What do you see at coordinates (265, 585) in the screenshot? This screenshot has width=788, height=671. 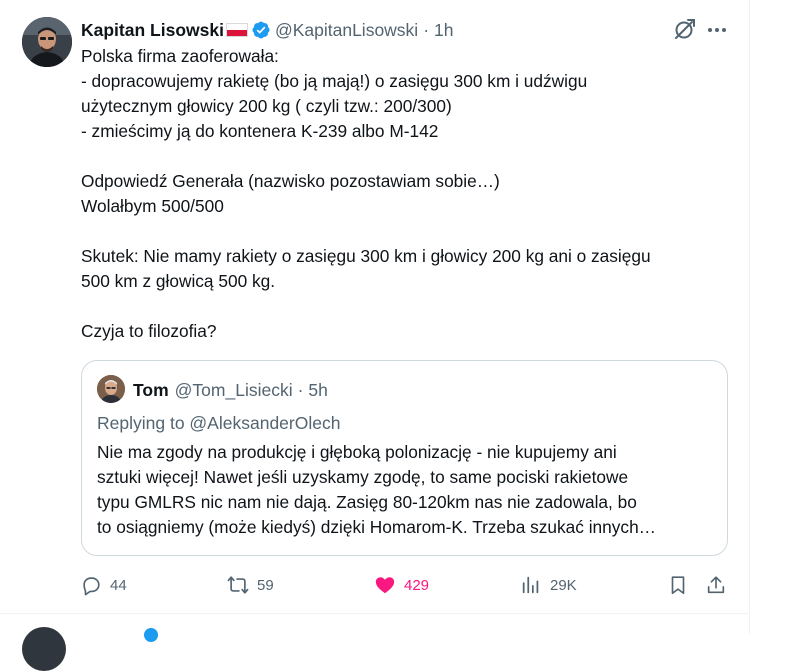 I see `repost-count: 59` at bounding box center [265, 585].